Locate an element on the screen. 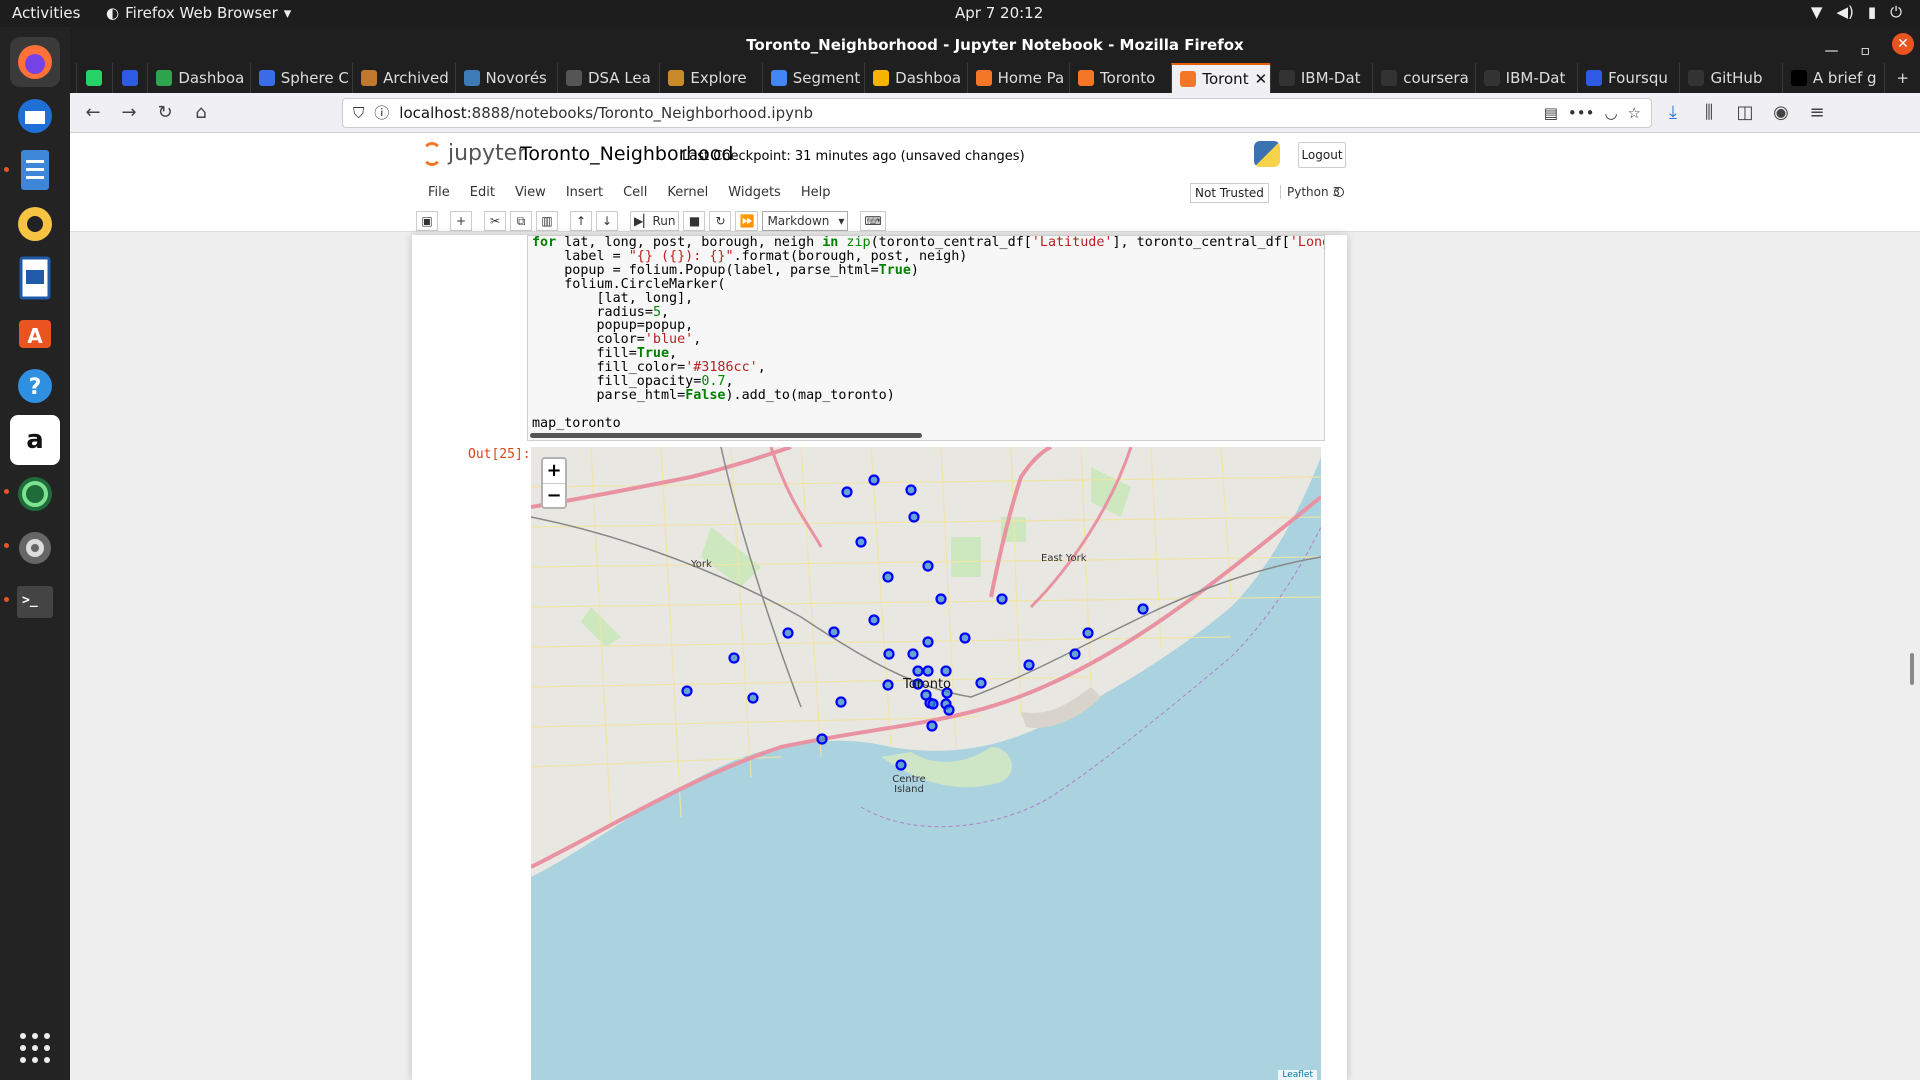 This screenshot has width=1920, height=1080. minimize-icon: — is located at coordinates (1832, 51).